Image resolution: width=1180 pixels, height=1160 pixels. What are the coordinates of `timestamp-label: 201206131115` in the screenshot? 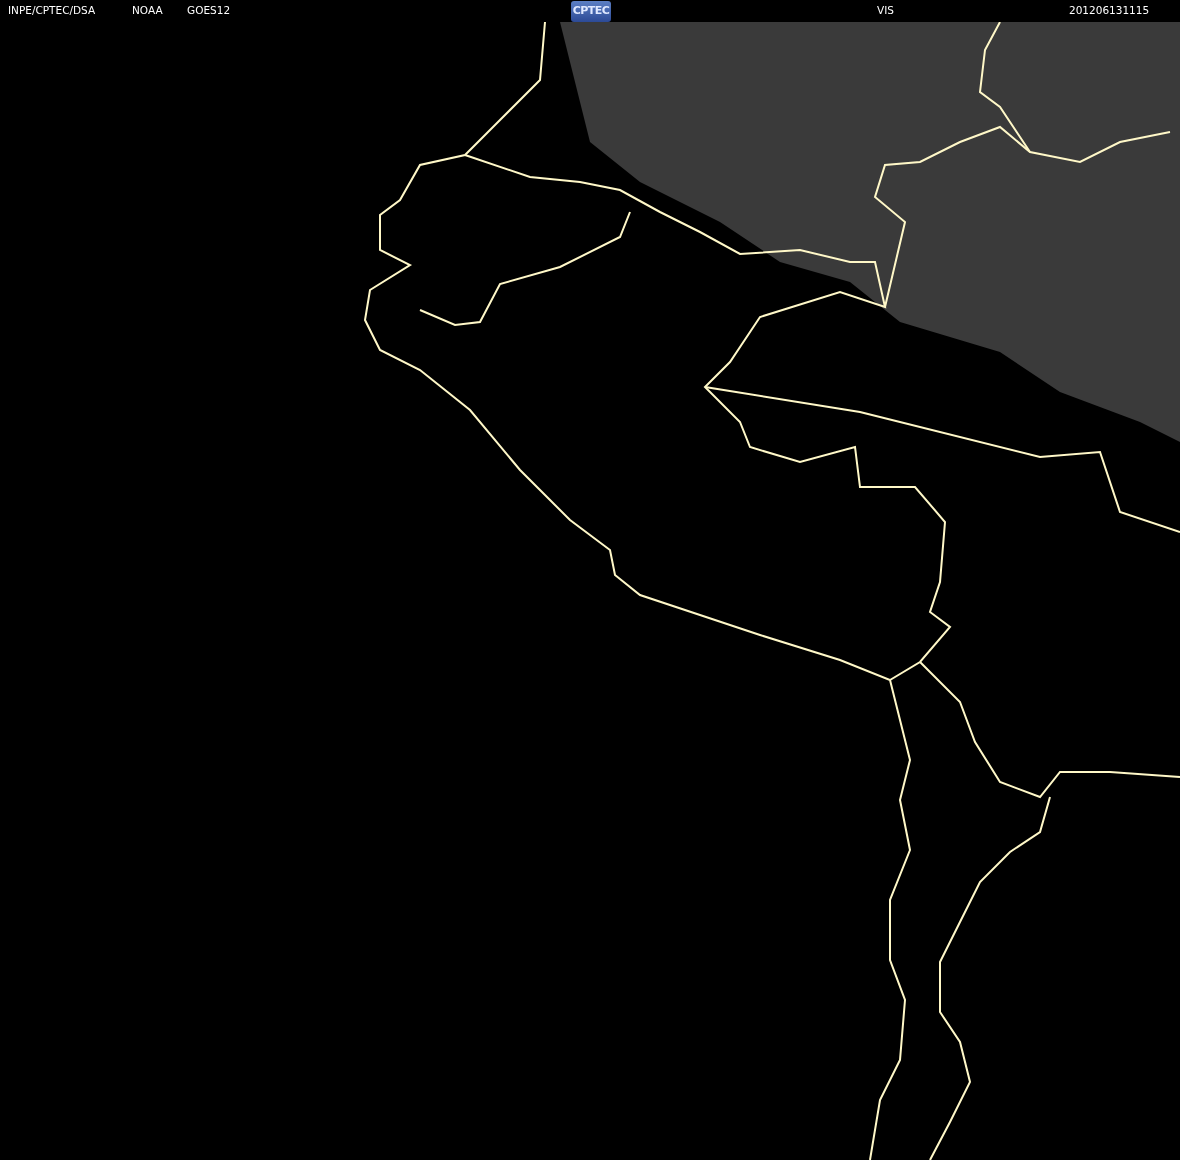 It's located at (1109, 11).